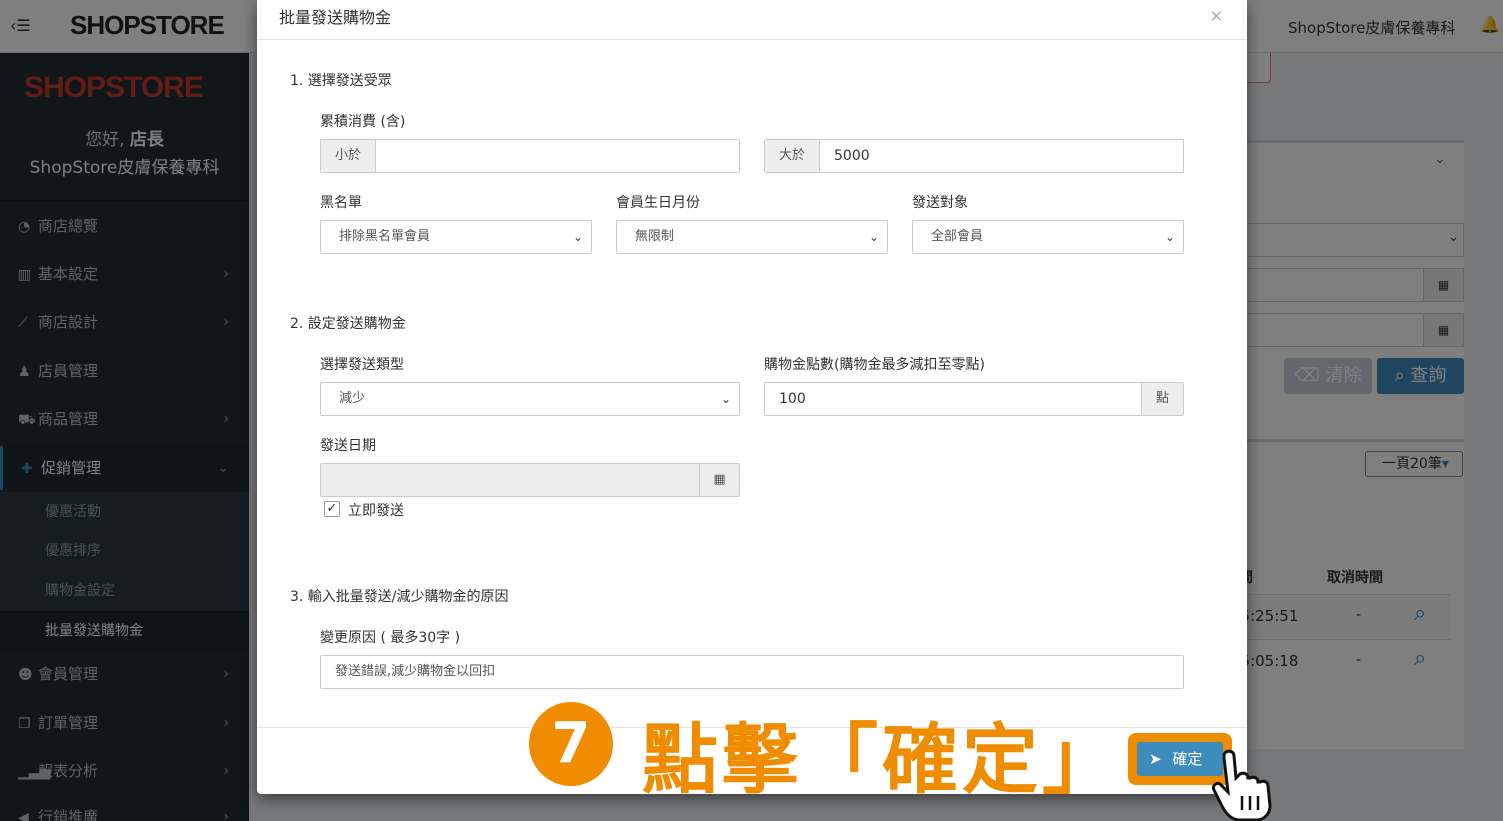 The width and height of the screenshot is (1503, 821). What do you see at coordinates (1161, 399) in the screenshot?
I see `points-unit-addon: 點` at bounding box center [1161, 399].